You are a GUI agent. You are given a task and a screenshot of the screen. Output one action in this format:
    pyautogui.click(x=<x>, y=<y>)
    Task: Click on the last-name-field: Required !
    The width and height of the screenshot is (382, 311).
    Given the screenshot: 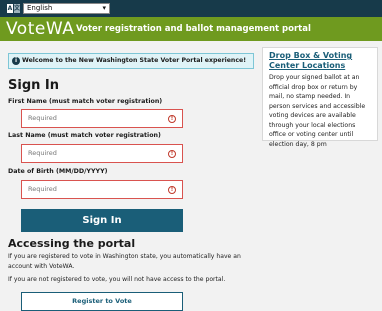 What is the action you would take?
    pyautogui.click(x=102, y=153)
    